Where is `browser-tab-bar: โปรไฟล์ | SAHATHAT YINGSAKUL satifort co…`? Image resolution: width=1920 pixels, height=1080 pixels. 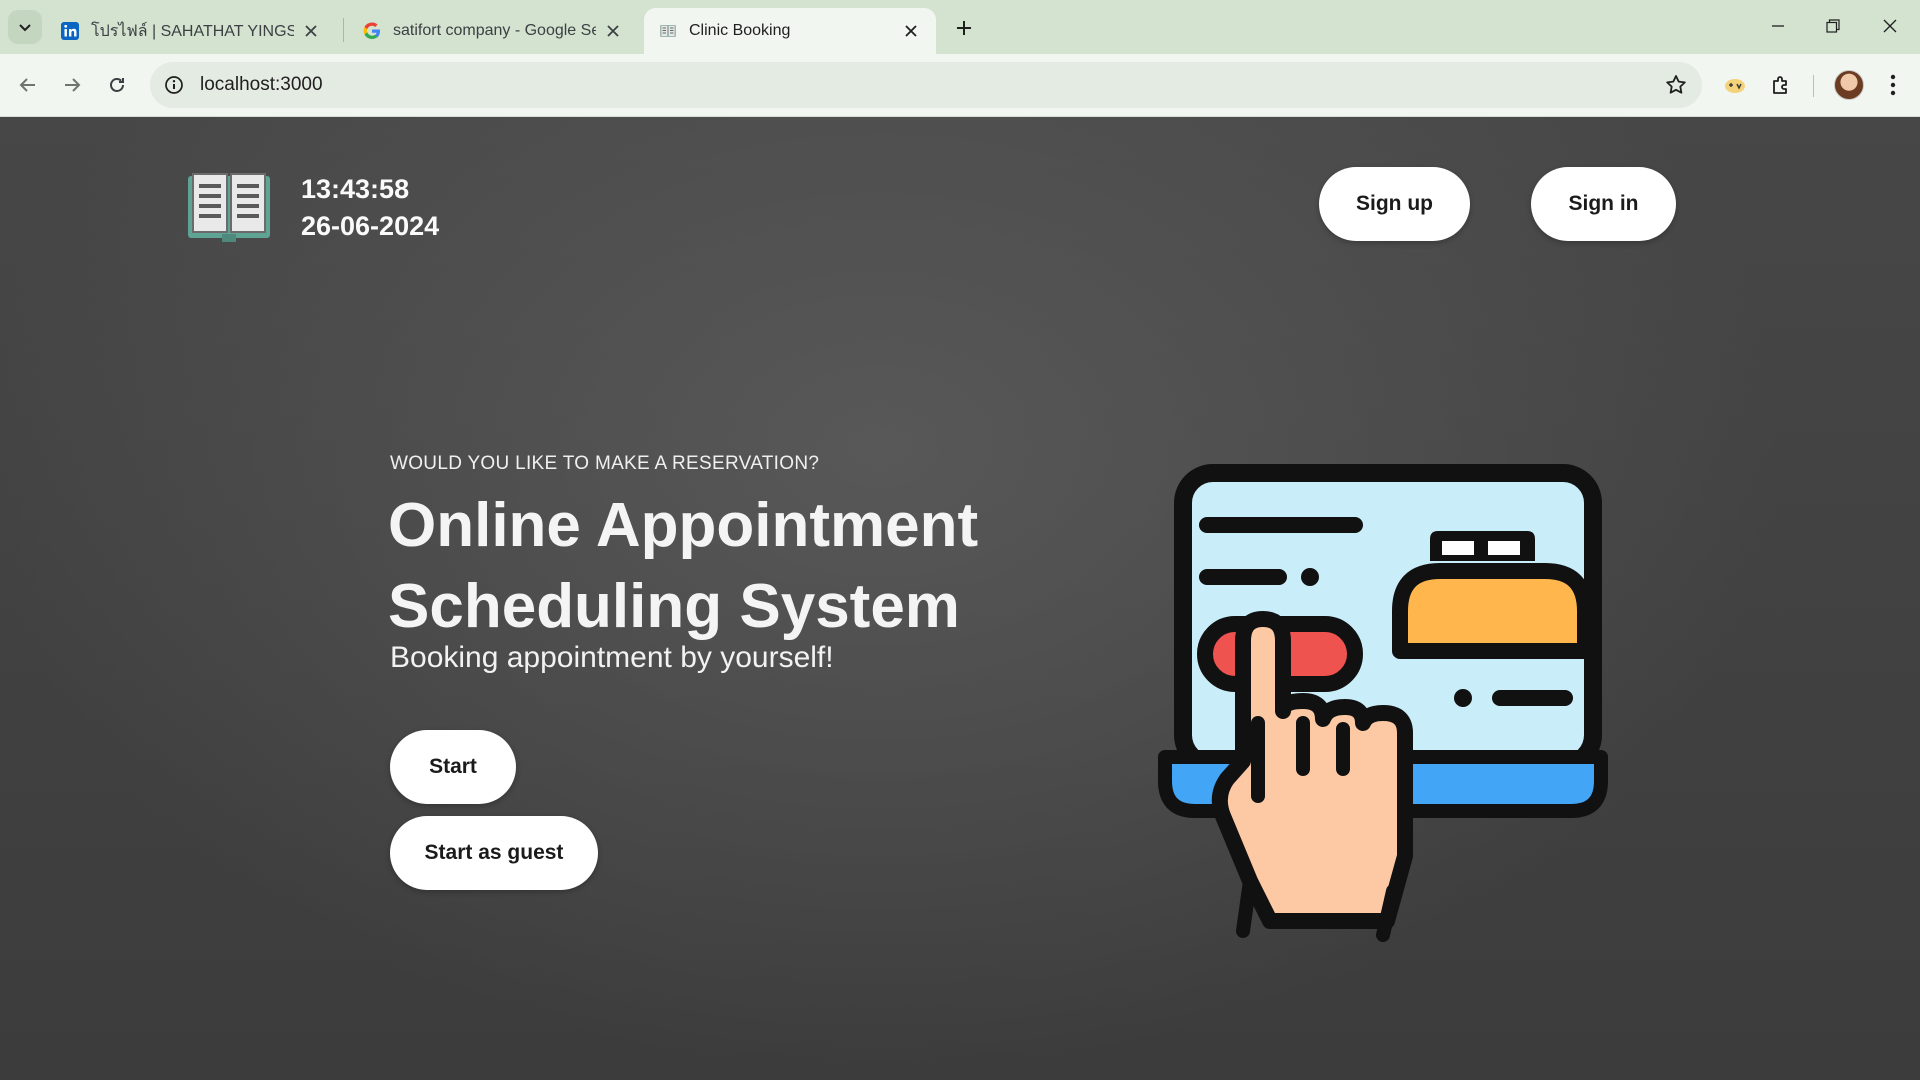 browser-tab-bar: โปรไฟล์ | SAHATHAT YINGSAKUL satifort co… is located at coordinates (960, 27).